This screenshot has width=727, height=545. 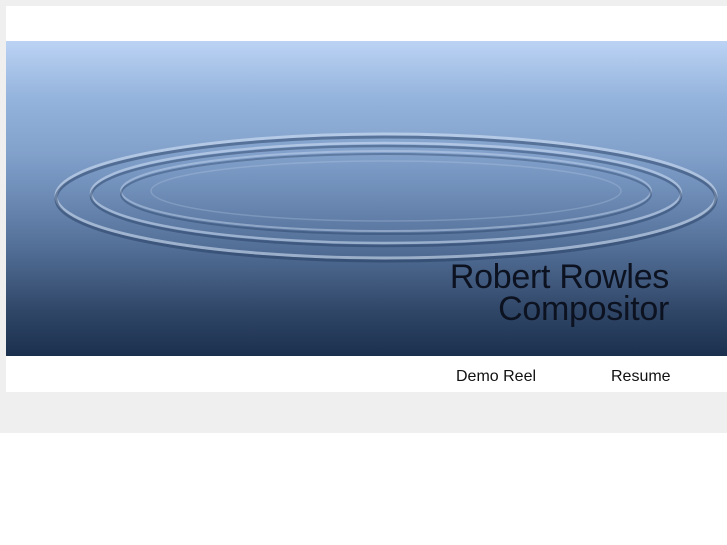 I want to click on demo-reel-link: Demo Reel, so click(x=496, y=377).